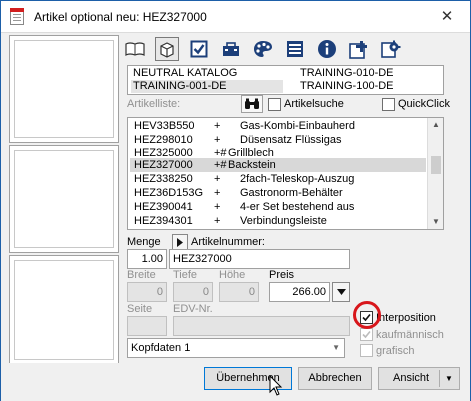 The height and width of the screenshot is (401, 471). I want to click on list-item: HEZ36D153G + Gastronorm-Behälter, so click(278, 193).